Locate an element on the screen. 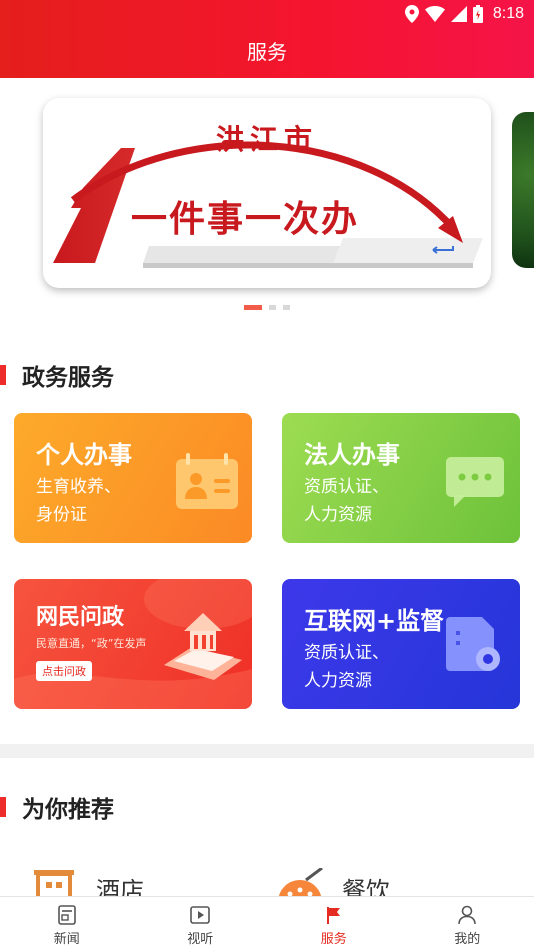 The image size is (534, 950). netizen-card-subtitle: 民意直通，“政”在发声 is located at coordinates (91, 643).